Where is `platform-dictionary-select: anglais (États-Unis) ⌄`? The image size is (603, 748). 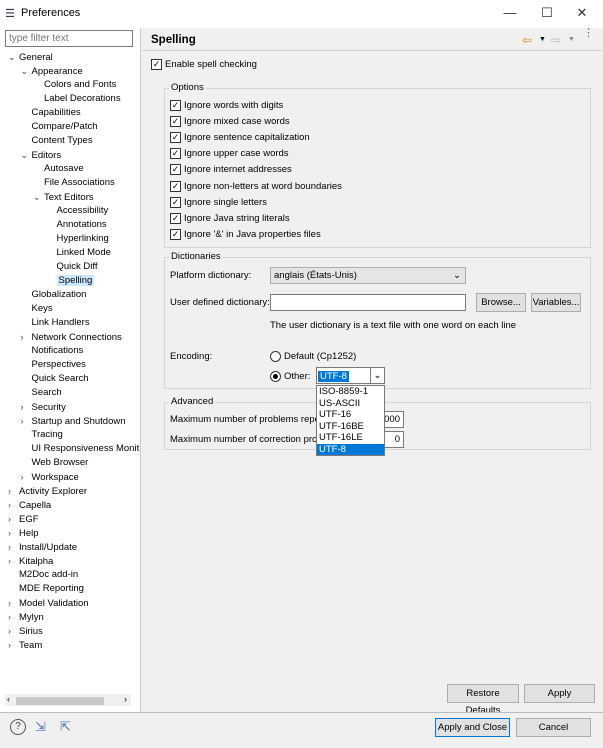 platform-dictionary-select: anglais (États-Unis) ⌄ is located at coordinates (368, 275).